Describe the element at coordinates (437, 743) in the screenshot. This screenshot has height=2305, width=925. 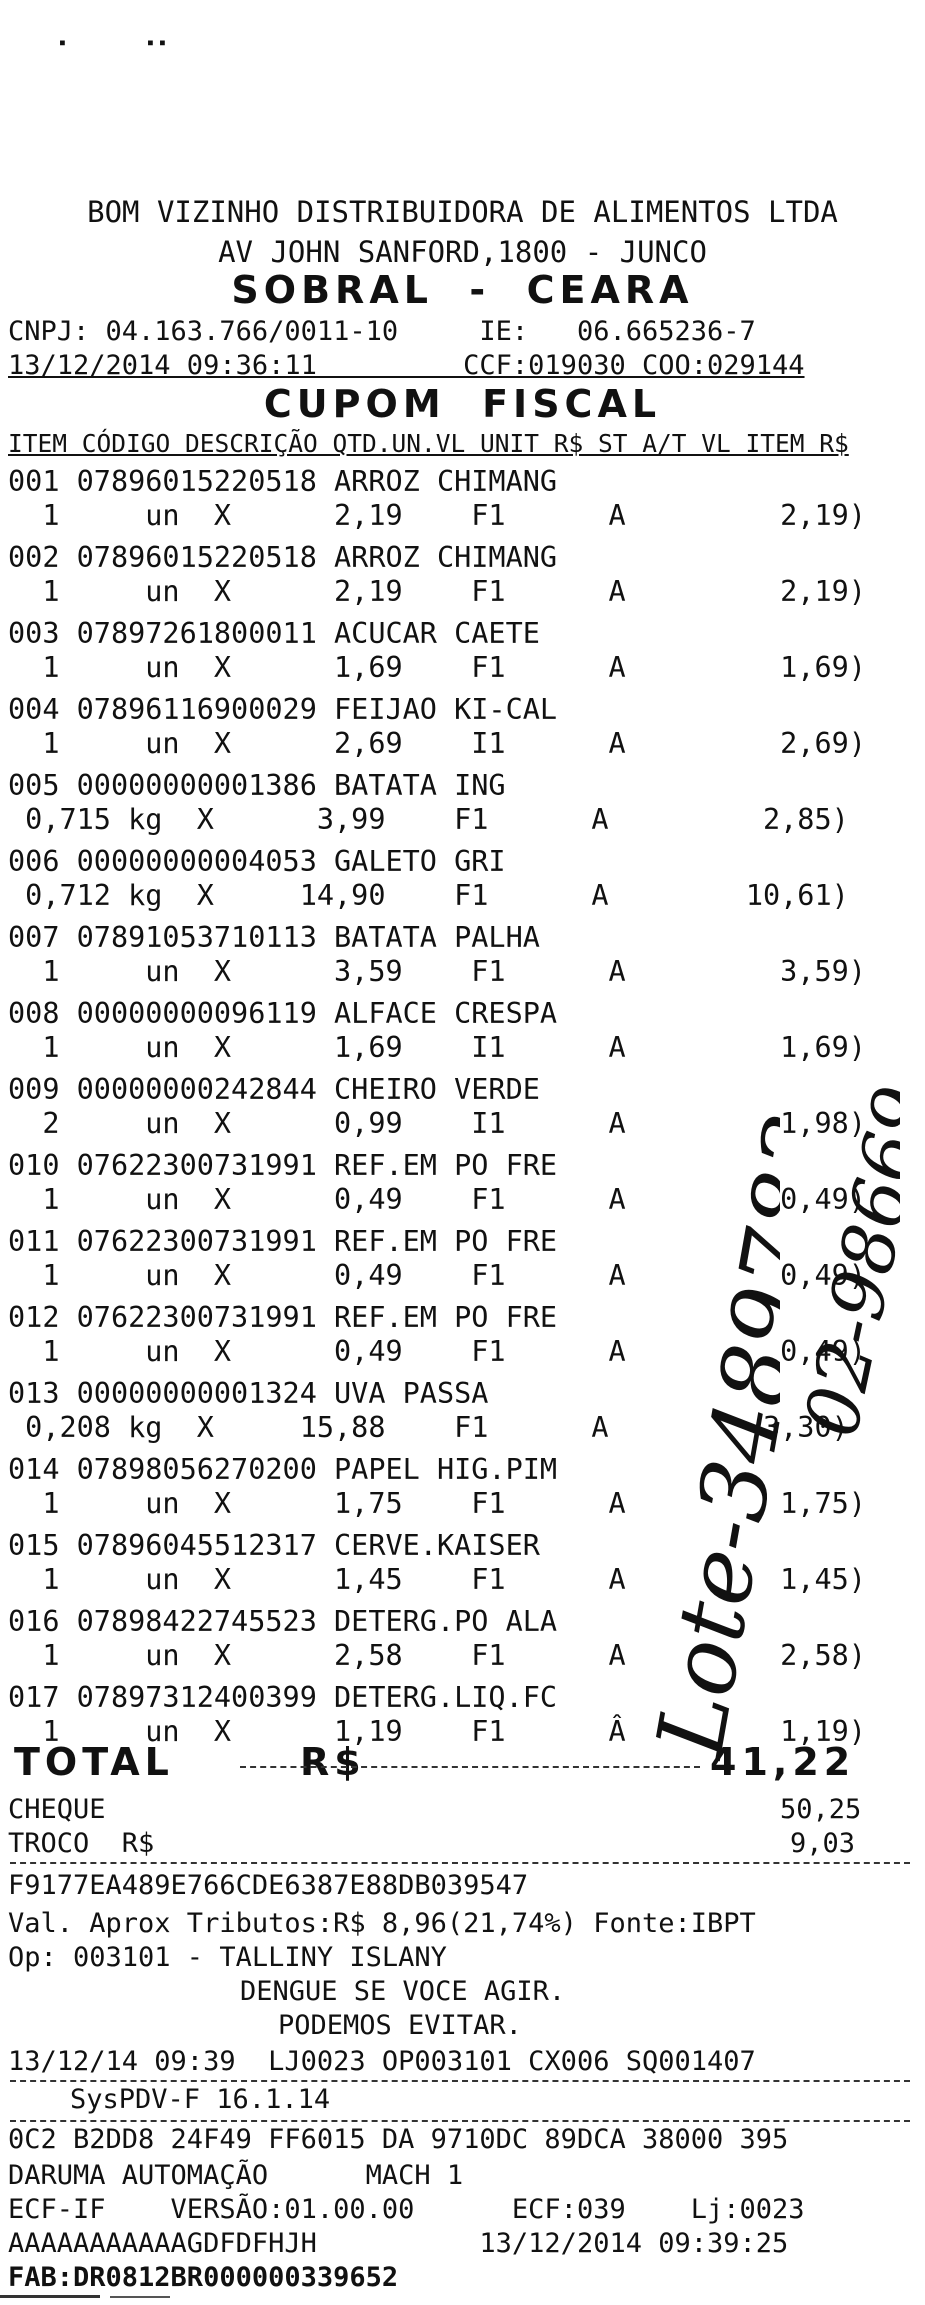
I see `item-values: 1 un X 2,69 I1 A 2,69)` at that location.